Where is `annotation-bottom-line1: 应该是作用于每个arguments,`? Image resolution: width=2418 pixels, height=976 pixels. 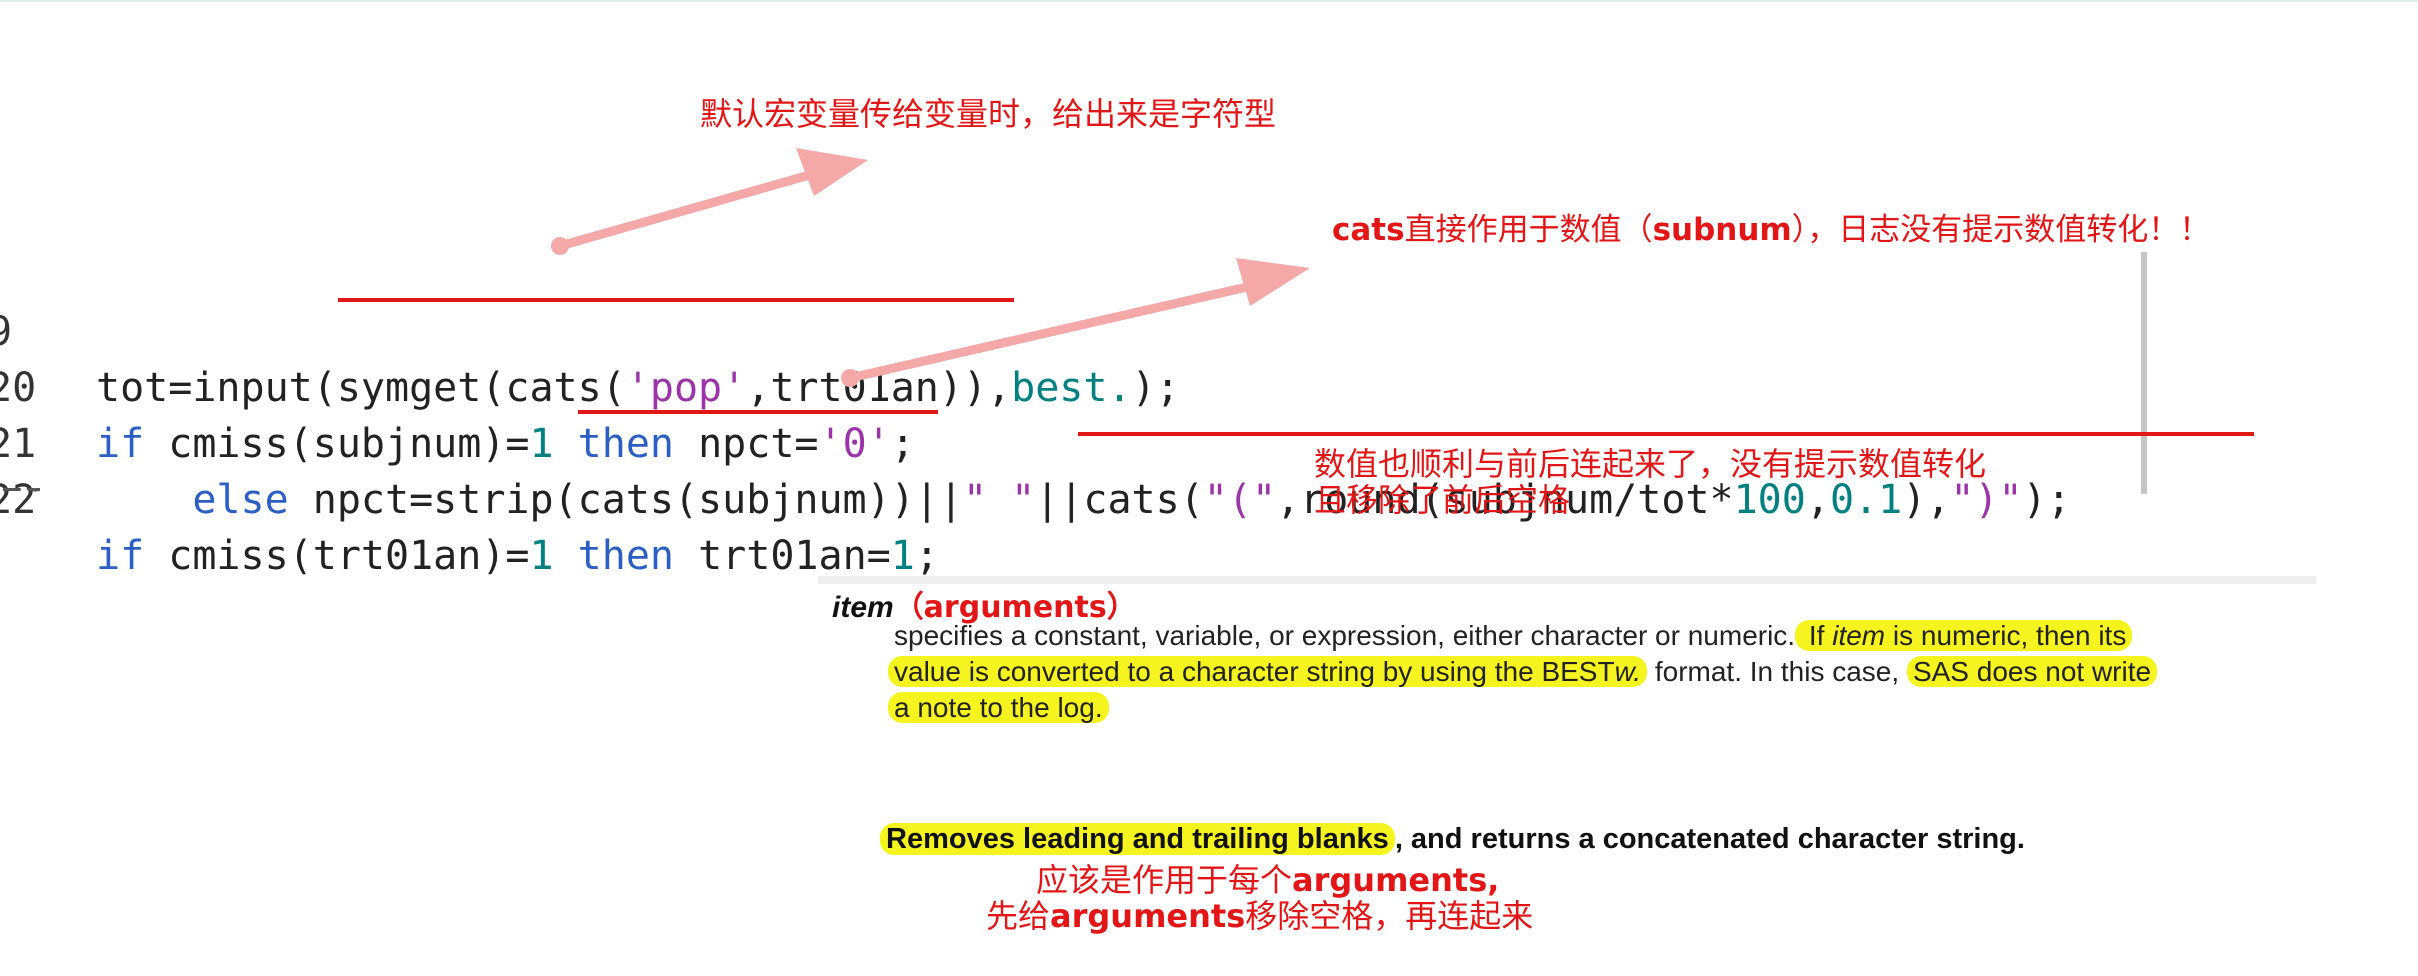 annotation-bottom-line1: 应该是作用于每个arguments, is located at coordinates (1267, 880).